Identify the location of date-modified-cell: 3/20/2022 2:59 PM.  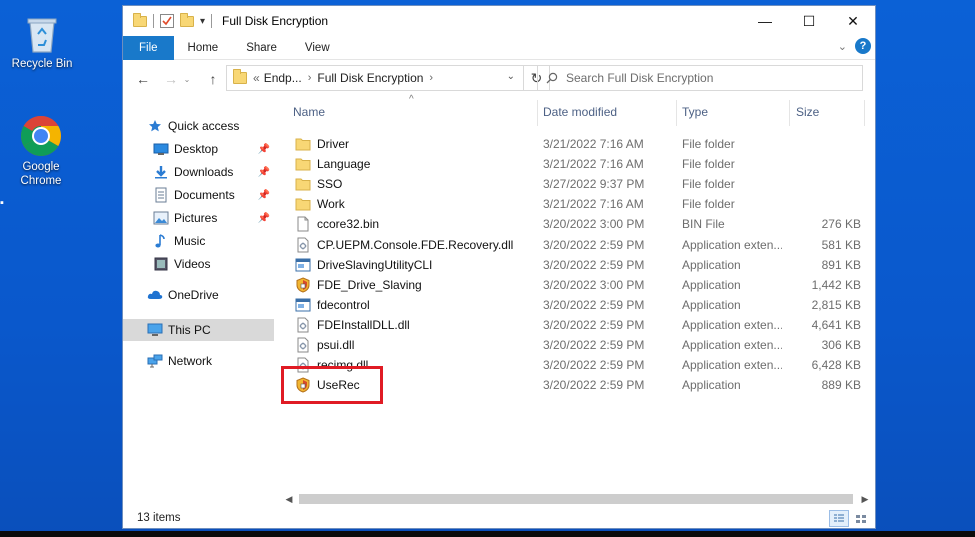
(594, 244).